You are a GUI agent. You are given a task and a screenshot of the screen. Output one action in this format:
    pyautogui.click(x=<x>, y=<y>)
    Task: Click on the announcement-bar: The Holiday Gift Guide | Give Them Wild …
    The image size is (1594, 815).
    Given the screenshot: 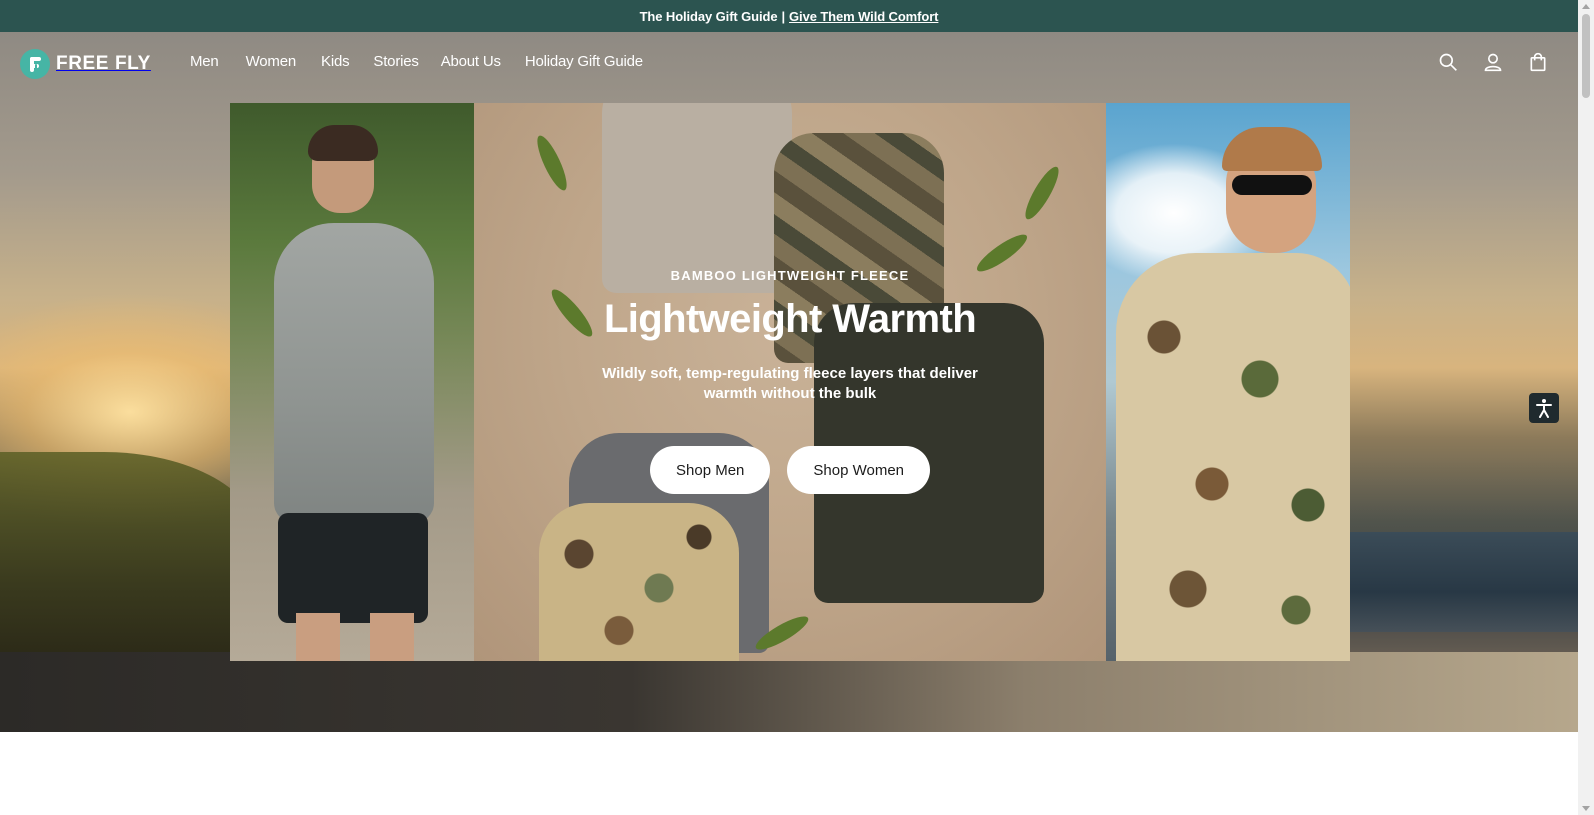 What is the action you would take?
    pyautogui.click(x=789, y=16)
    